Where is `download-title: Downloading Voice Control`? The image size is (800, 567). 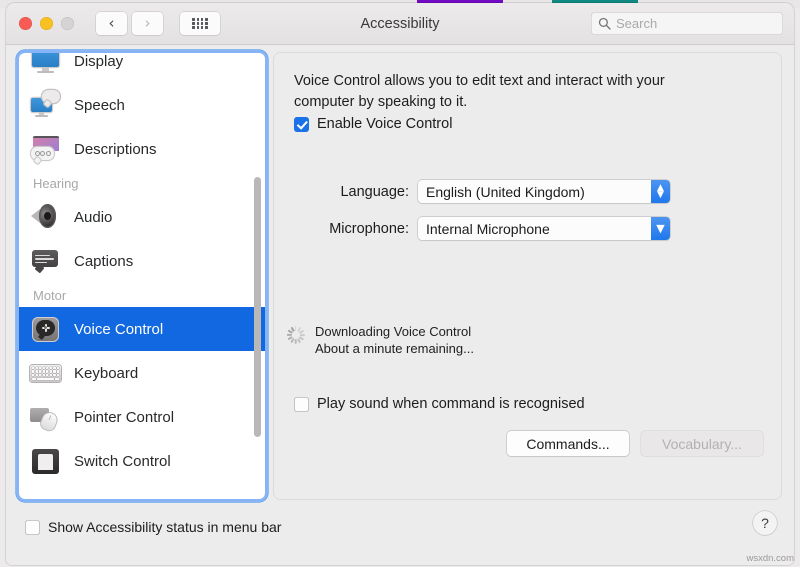 download-title: Downloading Voice Control is located at coordinates (393, 331).